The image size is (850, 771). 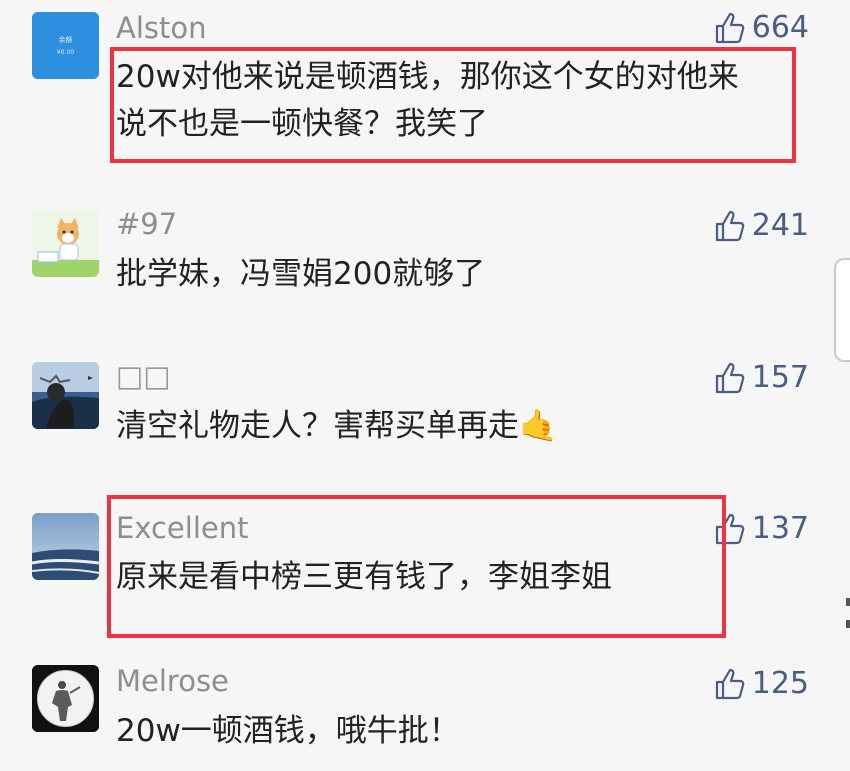 I want to click on comment-text-line: 清空礼物走人？害帮买单再走🤙, so click(x=337, y=426).